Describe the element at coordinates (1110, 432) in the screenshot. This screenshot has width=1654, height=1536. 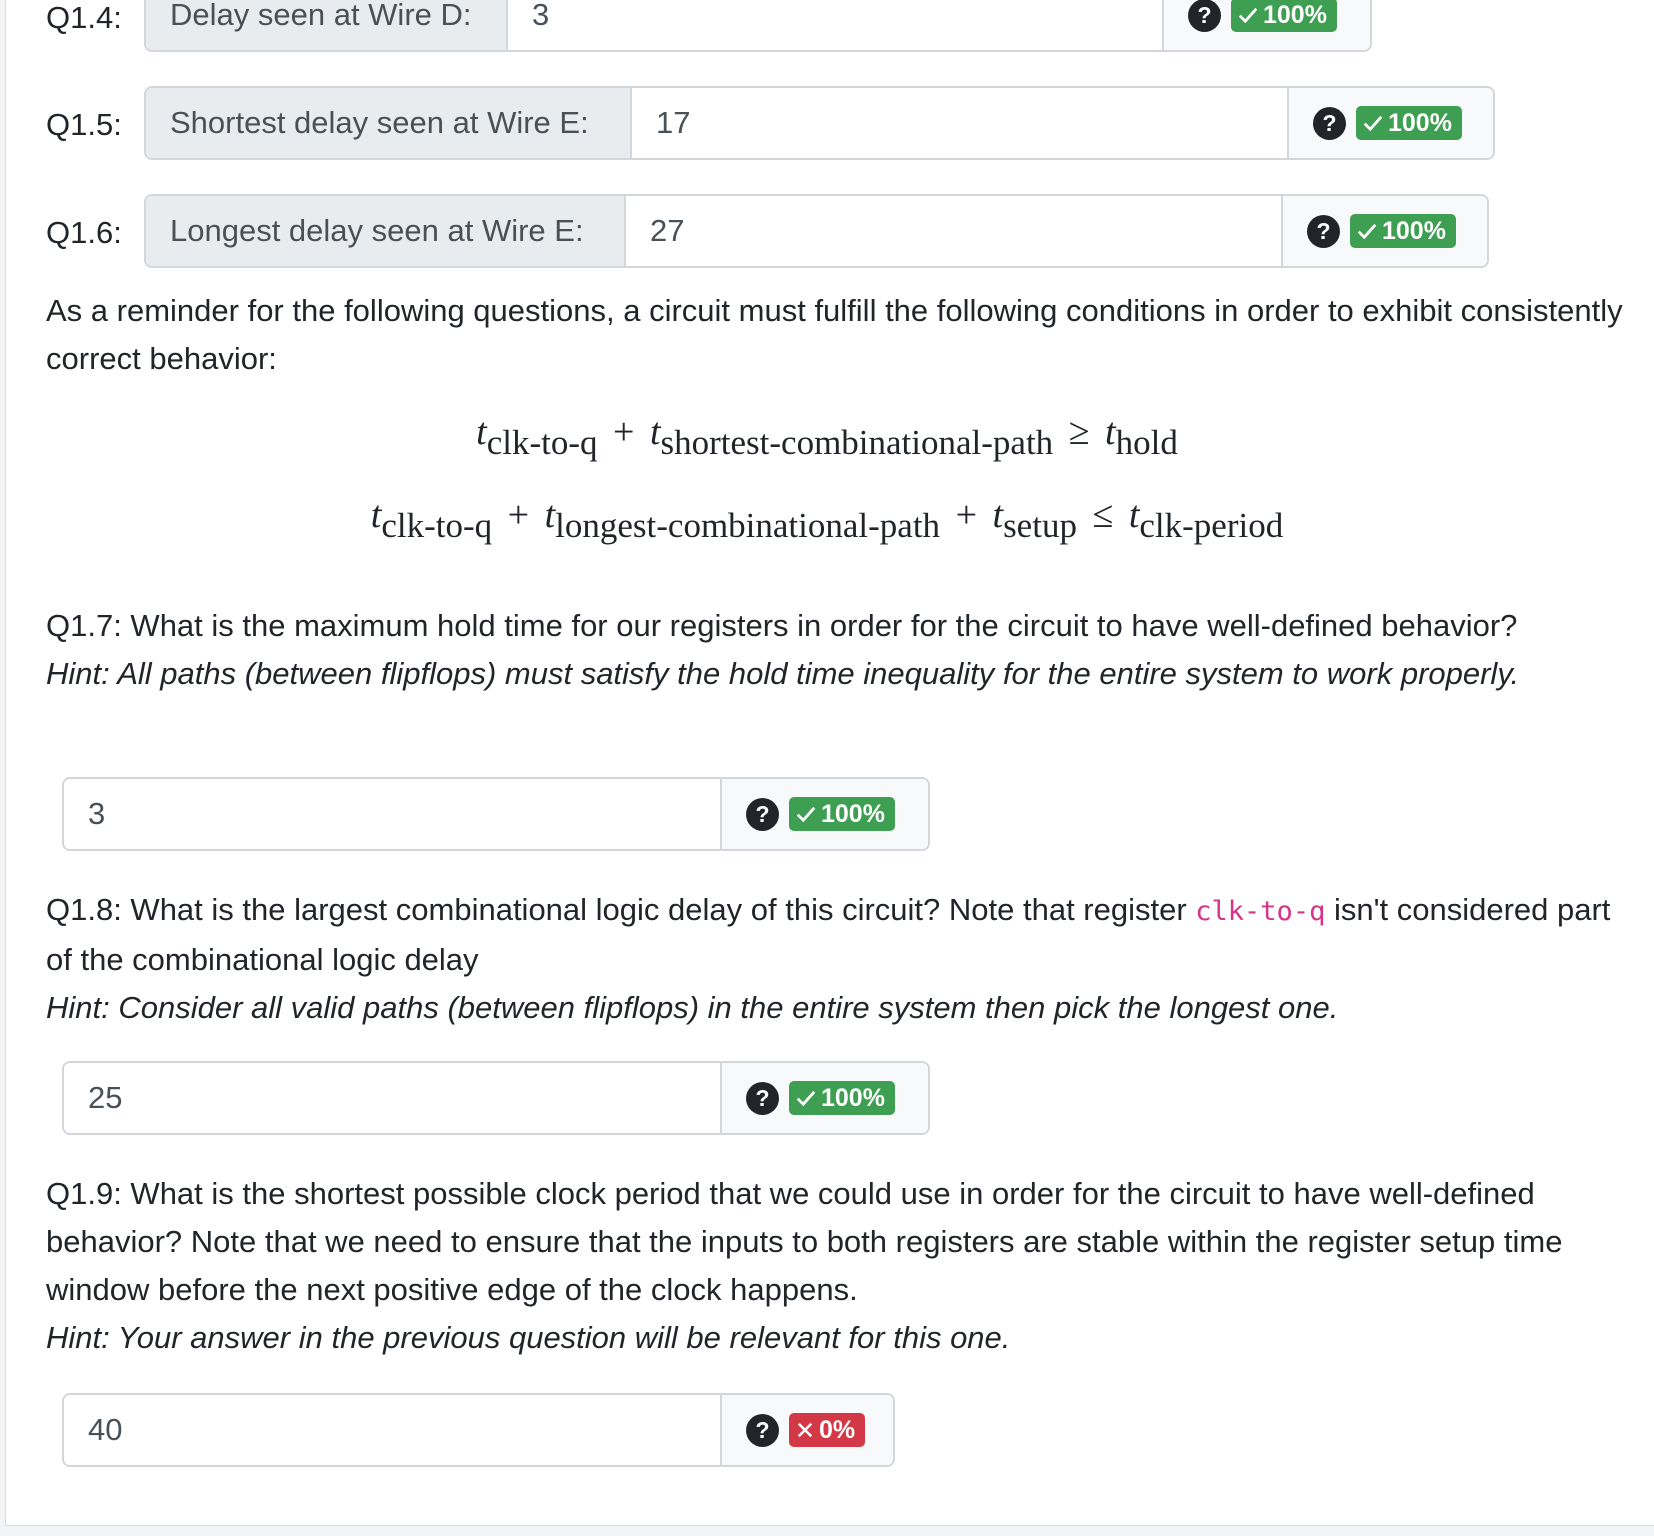
I see `eq1-t3: t` at that location.